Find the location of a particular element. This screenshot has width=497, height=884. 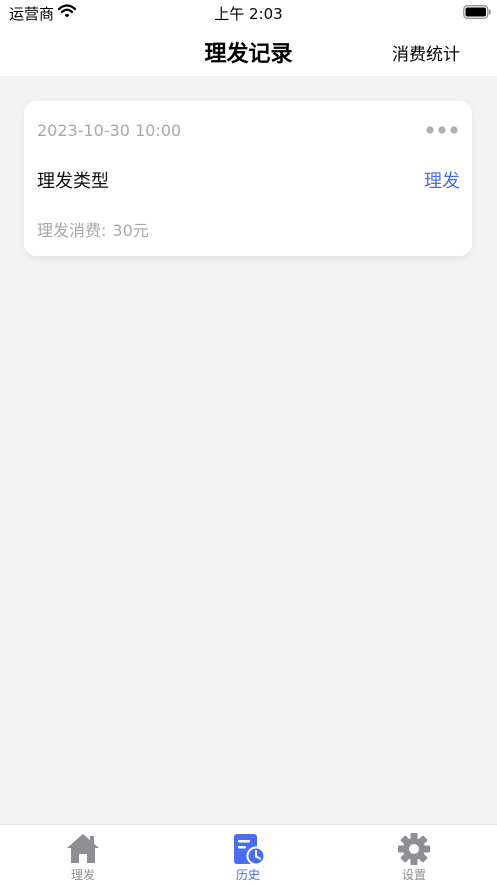

more-options-icon is located at coordinates (442, 130).